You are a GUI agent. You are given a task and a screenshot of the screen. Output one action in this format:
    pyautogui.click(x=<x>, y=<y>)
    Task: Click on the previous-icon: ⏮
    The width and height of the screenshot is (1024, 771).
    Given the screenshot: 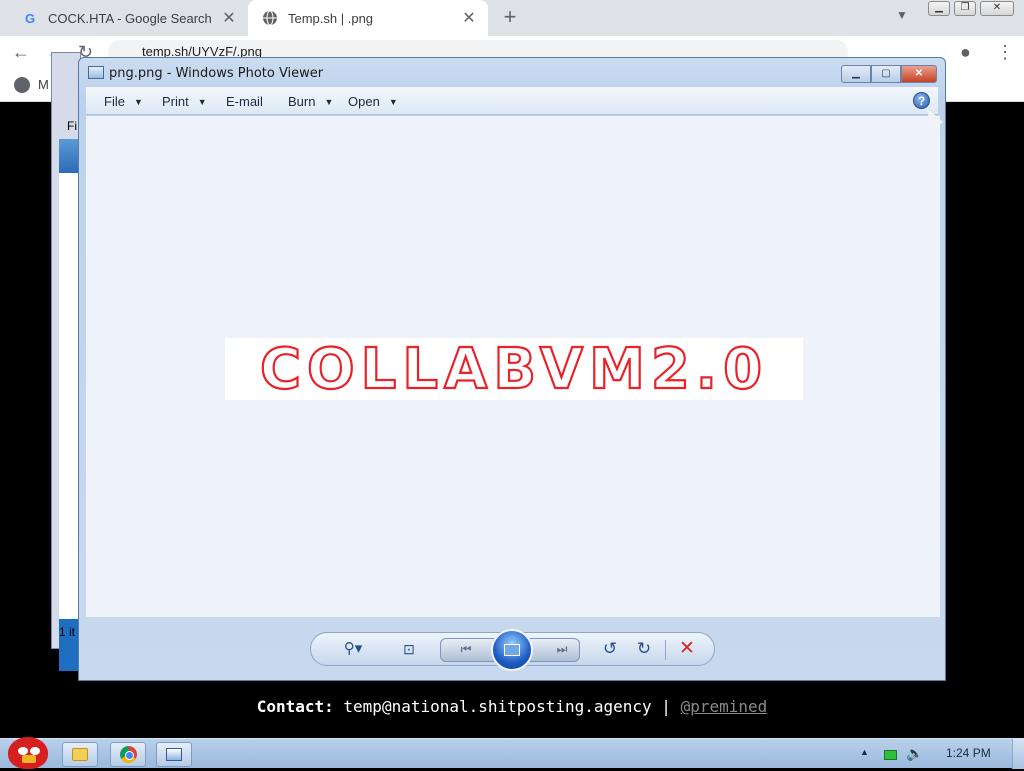 What is the action you would take?
    pyautogui.click(x=466, y=649)
    